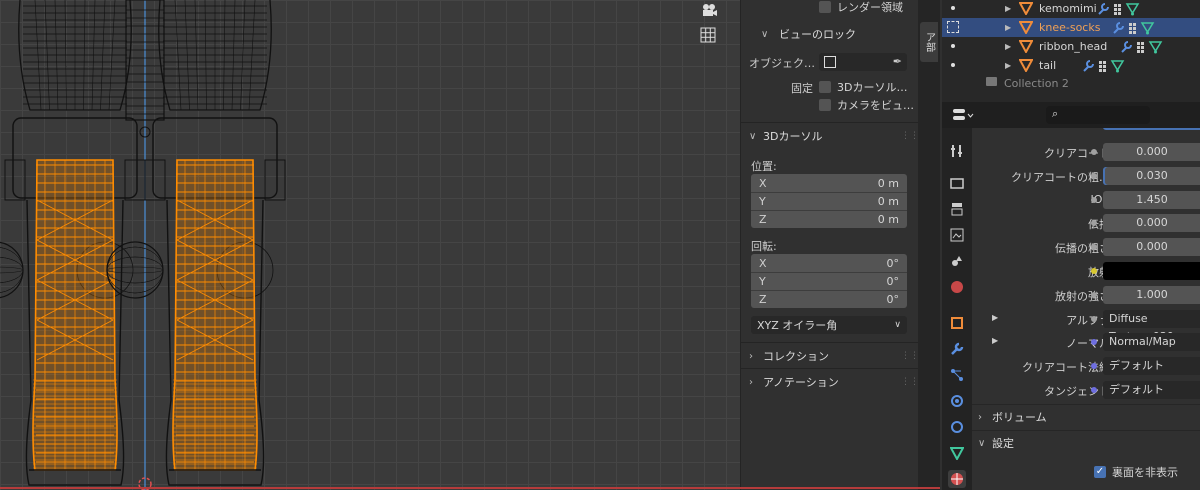 This screenshot has height=490, width=1200. Describe the element at coordinates (829, 299) in the screenshot. I see `rotation-z-field: Z 0°` at that location.